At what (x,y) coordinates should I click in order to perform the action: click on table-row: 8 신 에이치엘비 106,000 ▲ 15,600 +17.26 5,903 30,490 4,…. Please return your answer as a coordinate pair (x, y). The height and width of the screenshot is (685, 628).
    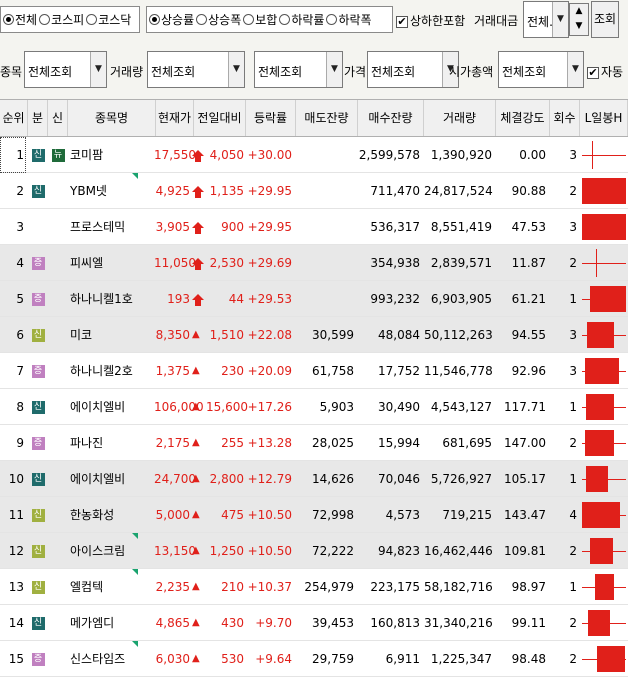
    Looking at the image, I should click on (314, 407).